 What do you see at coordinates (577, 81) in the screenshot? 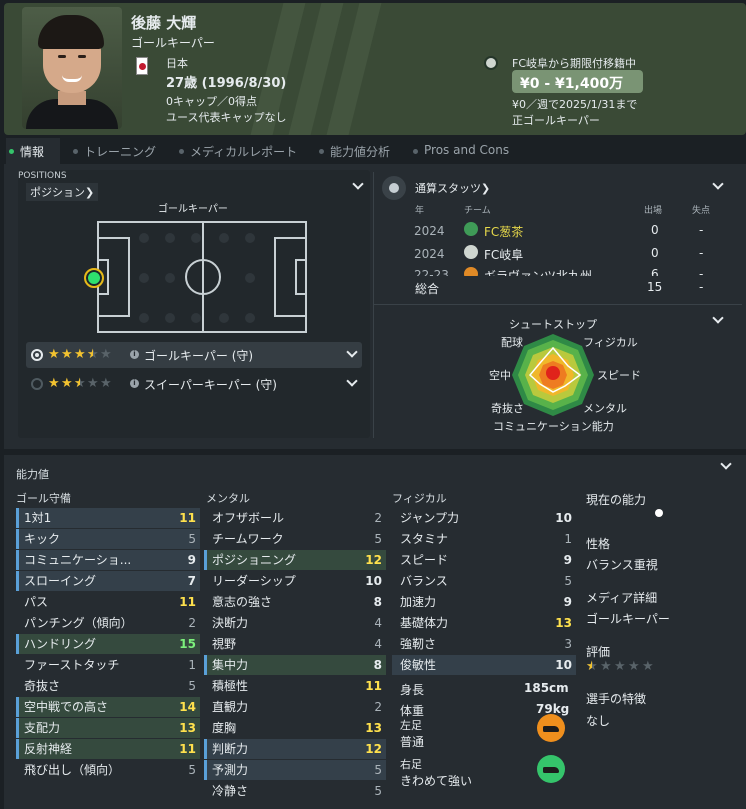
I see `transfer-value: ¥0 - ¥1,400万` at bounding box center [577, 81].